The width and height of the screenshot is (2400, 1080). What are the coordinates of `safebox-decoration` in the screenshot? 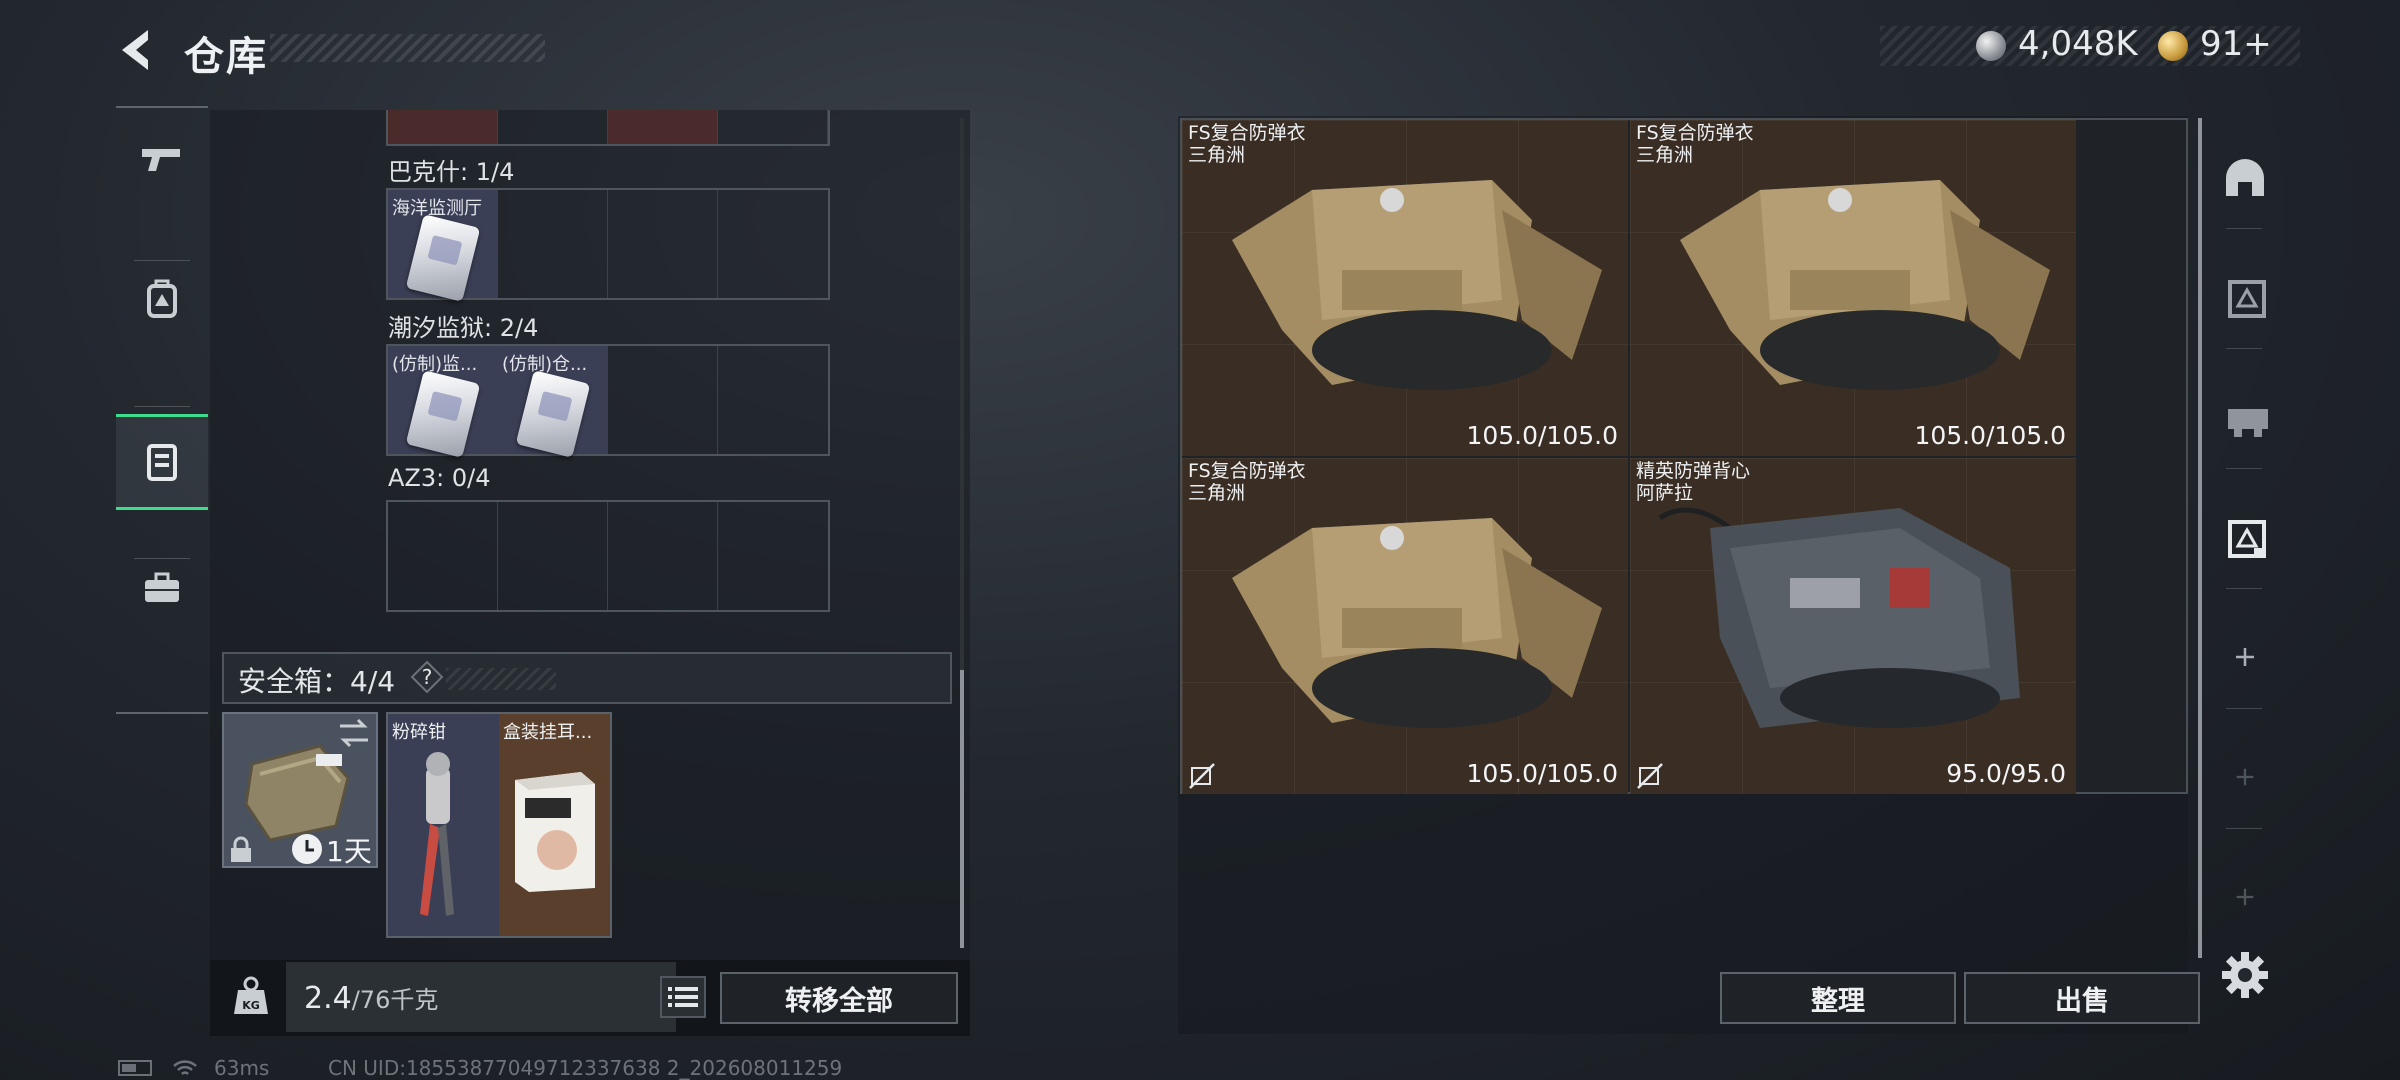 It's located at (501, 679).